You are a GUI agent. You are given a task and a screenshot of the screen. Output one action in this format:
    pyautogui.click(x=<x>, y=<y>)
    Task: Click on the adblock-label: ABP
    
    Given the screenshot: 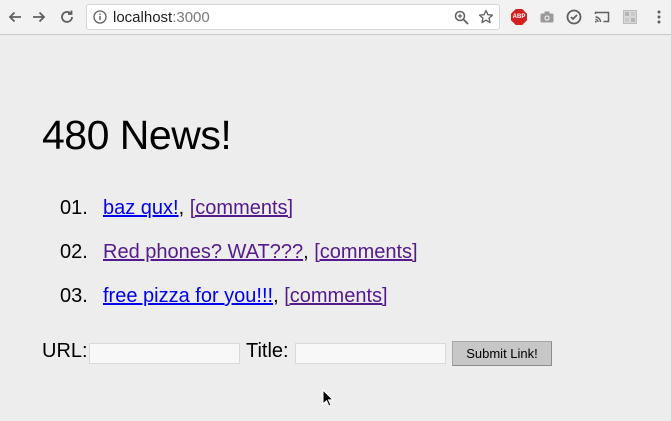 What is the action you would take?
    pyautogui.click(x=519, y=17)
    